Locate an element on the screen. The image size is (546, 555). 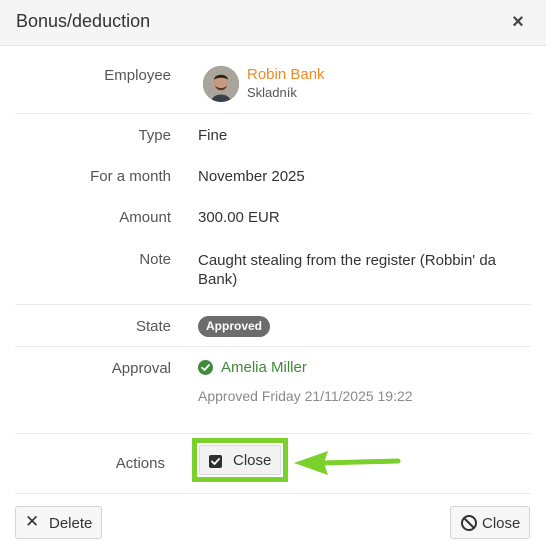
close-icon: × is located at coordinates (518, 22).